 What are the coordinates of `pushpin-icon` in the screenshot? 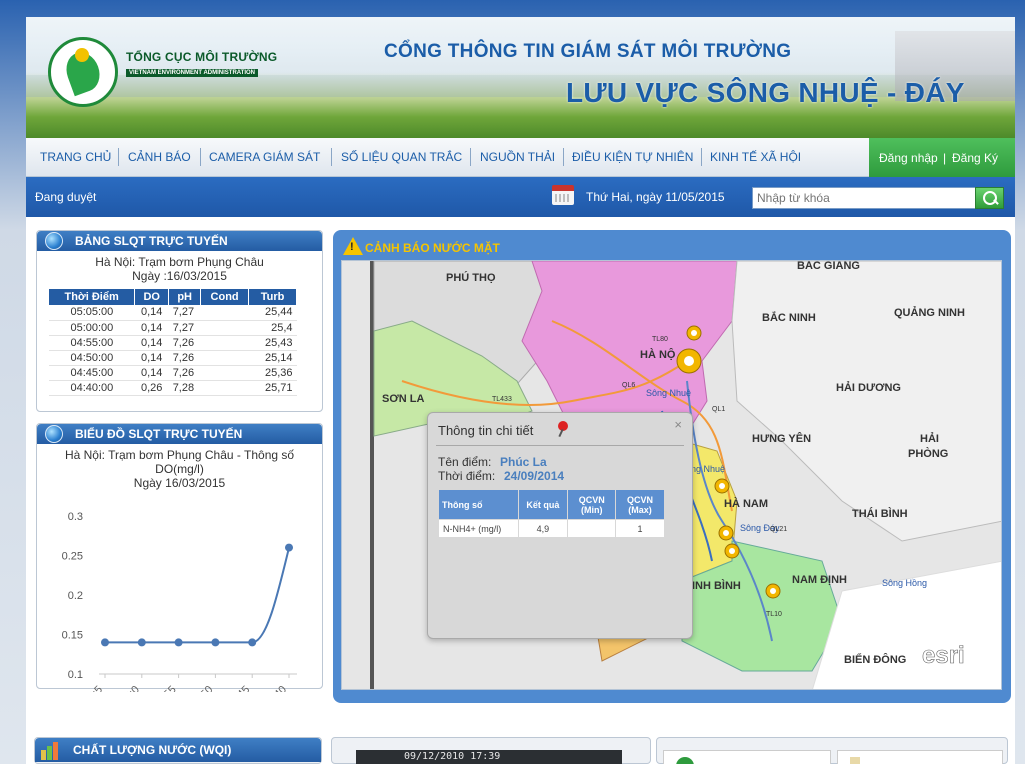 It's located at (563, 426).